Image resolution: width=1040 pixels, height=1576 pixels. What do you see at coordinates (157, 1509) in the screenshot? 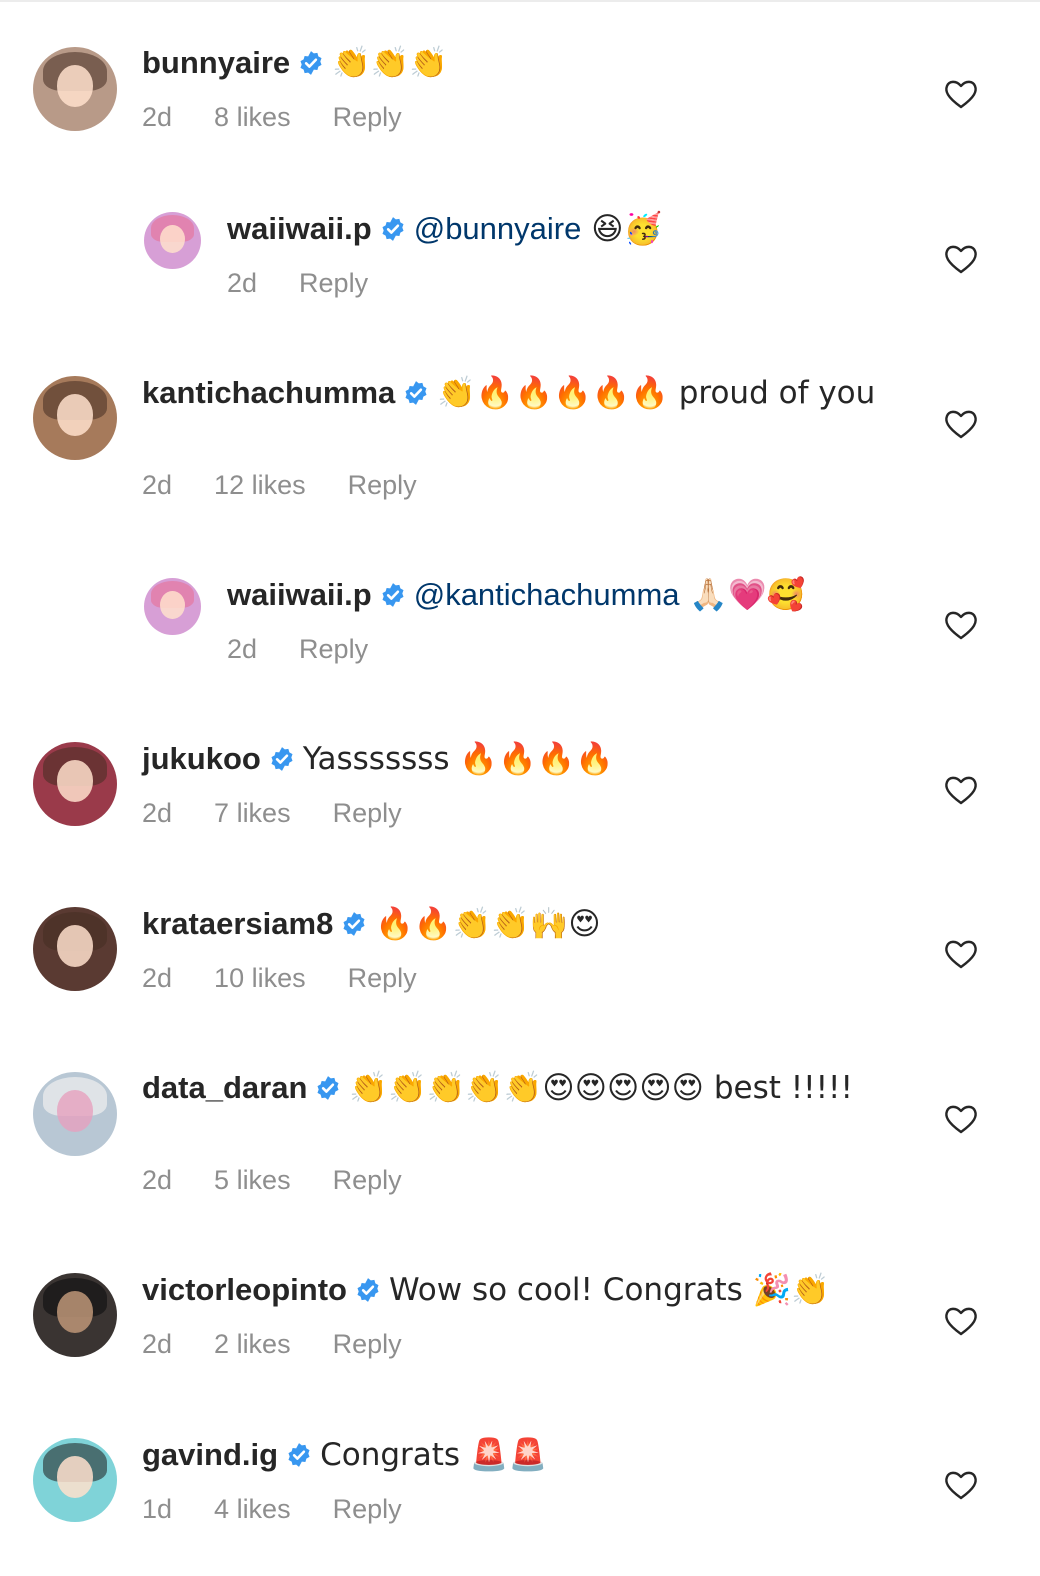
I see `comment-time: 1d` at bounding box center [157, 1509].